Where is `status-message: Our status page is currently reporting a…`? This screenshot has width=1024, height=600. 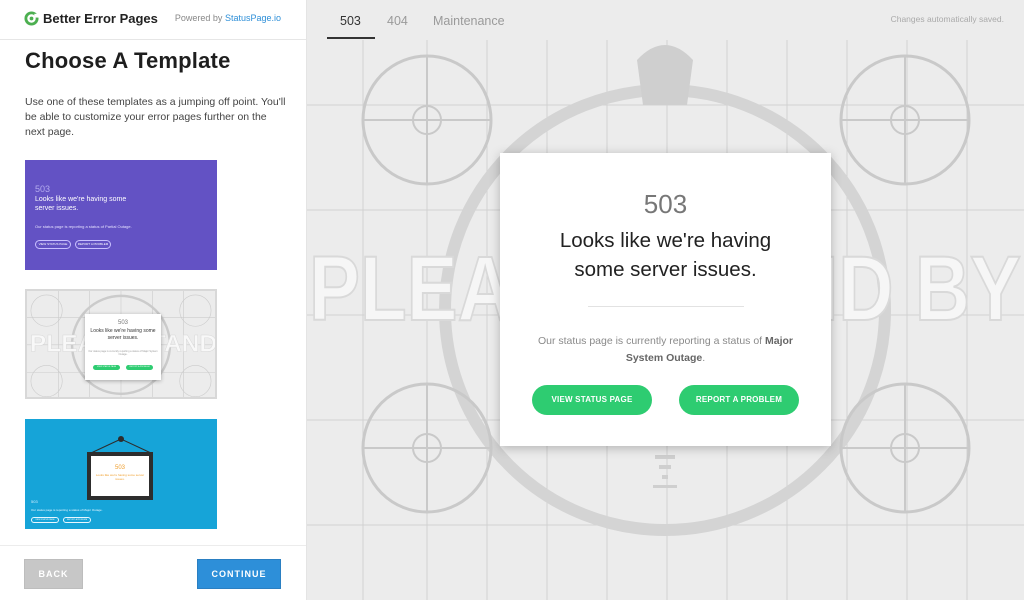 status-message: Our status page is currently reporting a… is located at coordinates (665, 349).